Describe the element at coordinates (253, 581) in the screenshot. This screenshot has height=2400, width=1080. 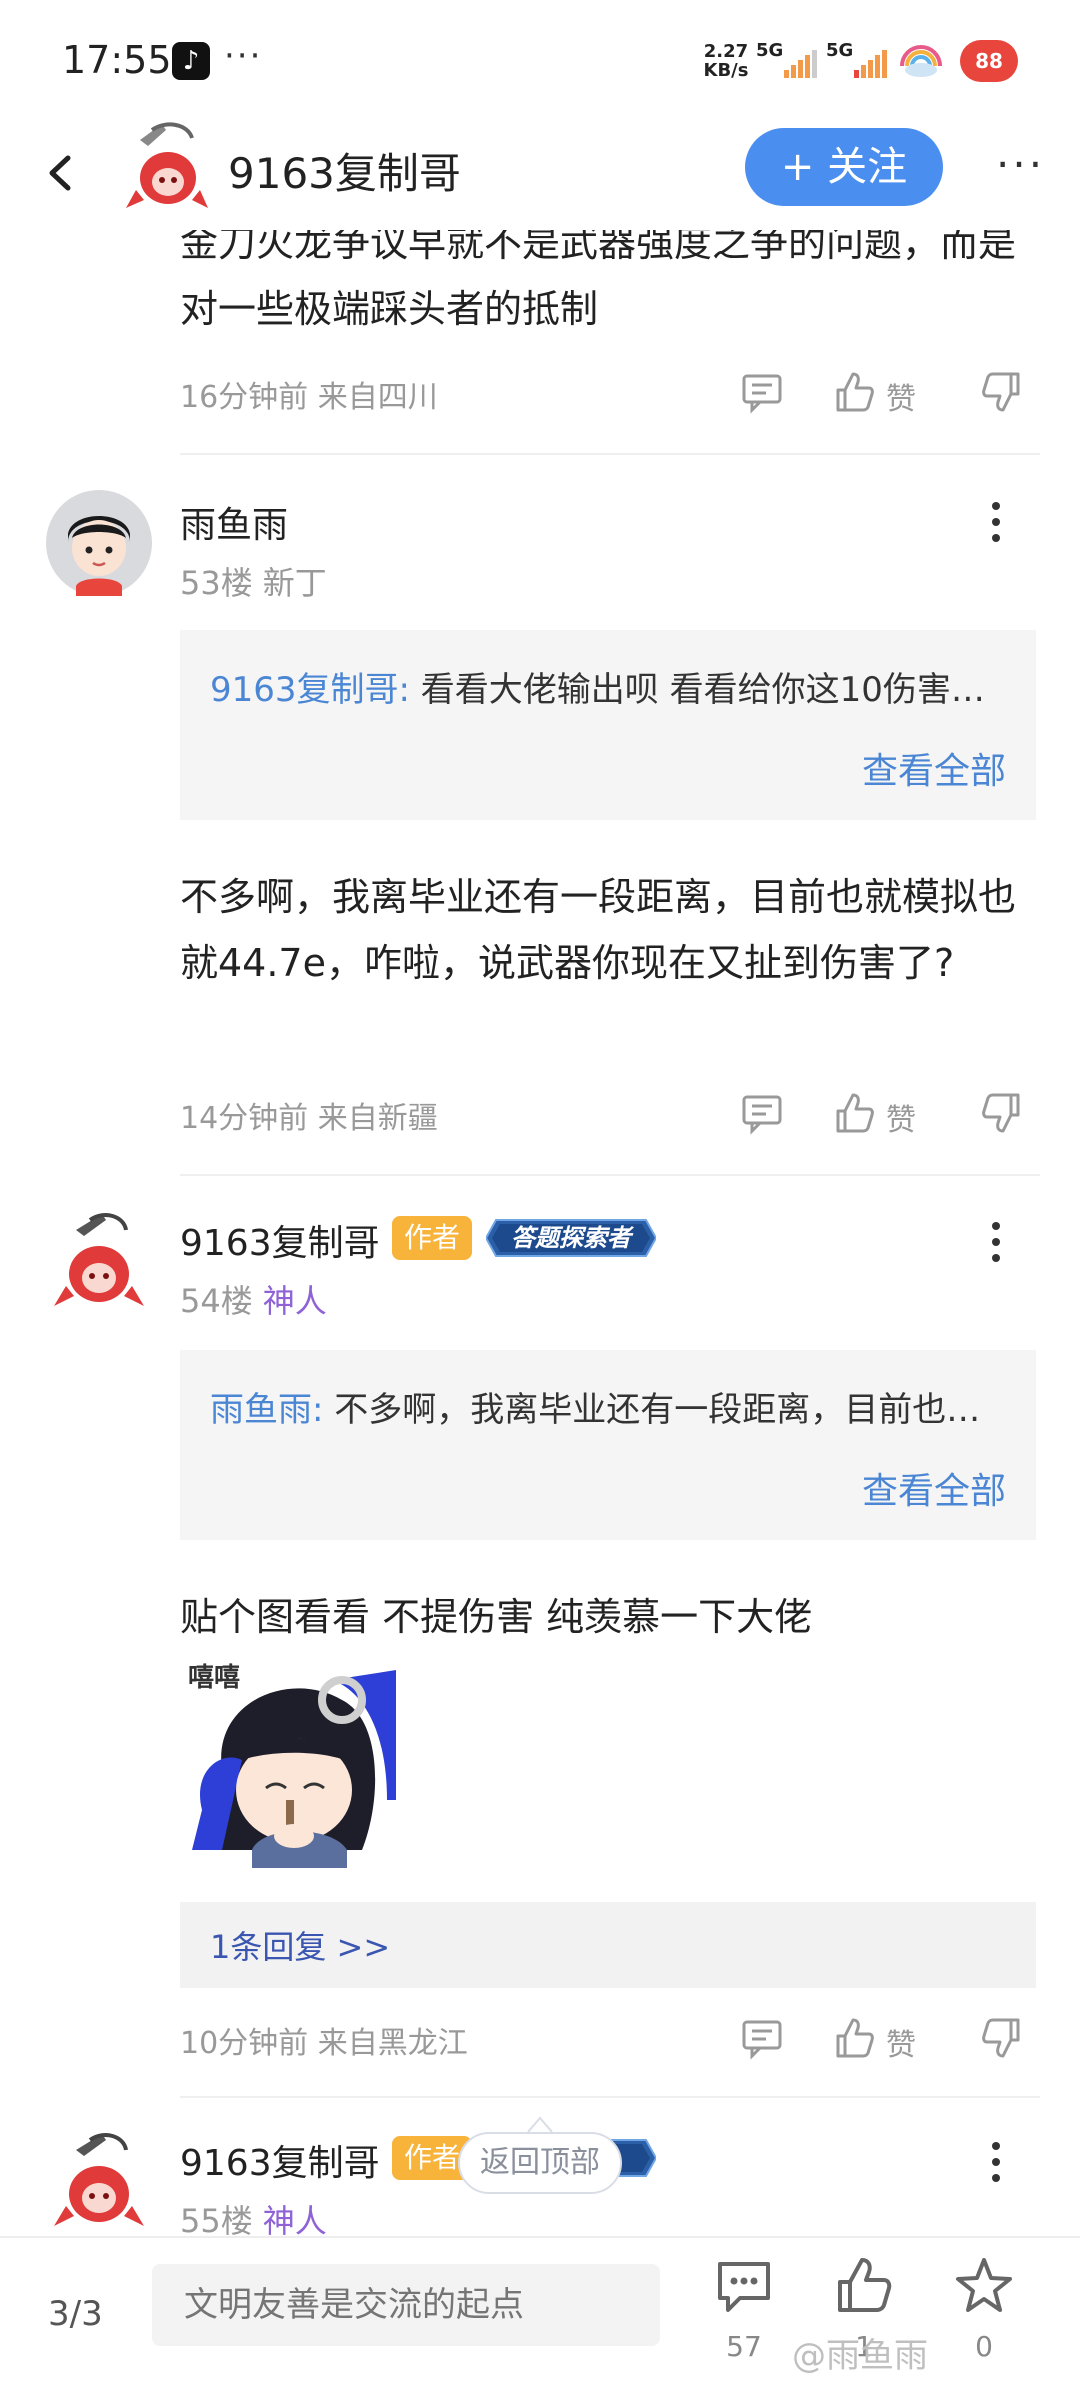
I see `floor-info: 53楼 新丁` at that location.